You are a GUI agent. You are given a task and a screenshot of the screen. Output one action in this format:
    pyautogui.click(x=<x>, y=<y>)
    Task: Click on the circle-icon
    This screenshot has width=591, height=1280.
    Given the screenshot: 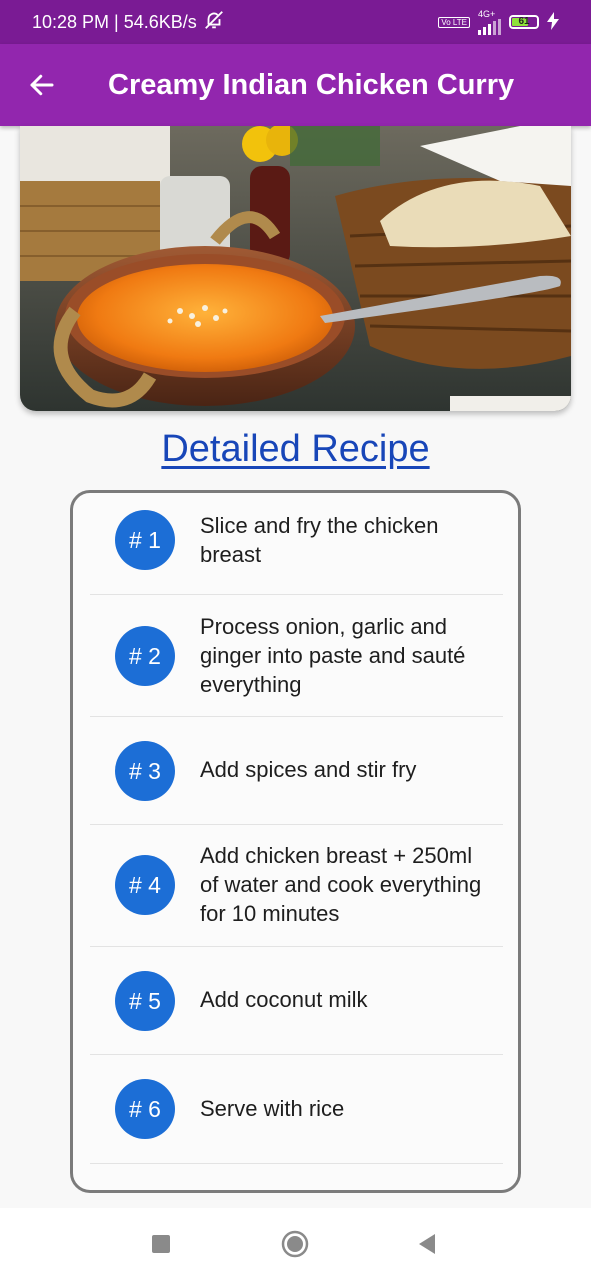 What is the action you would take?
    pyautogui.click(x=295, y=1244)
    